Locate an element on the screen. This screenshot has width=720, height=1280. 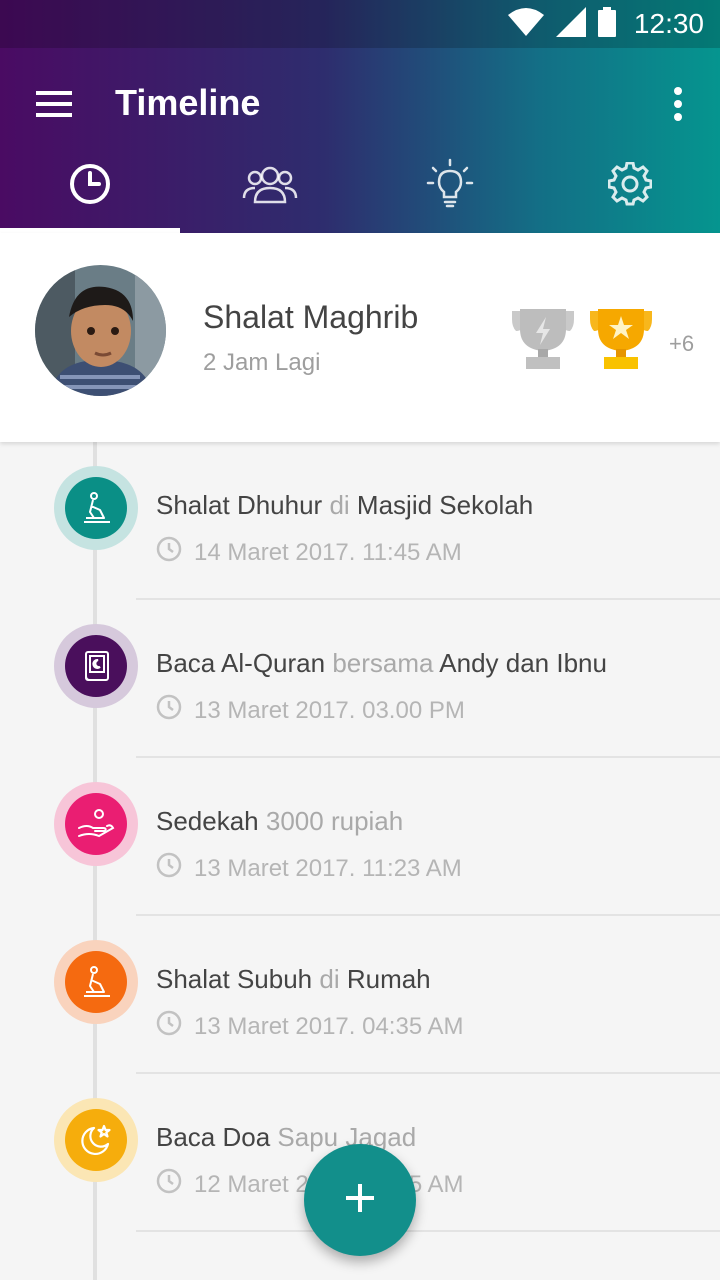
activity-detail: Masjid Sekolah is located at coordinates (445, 505).